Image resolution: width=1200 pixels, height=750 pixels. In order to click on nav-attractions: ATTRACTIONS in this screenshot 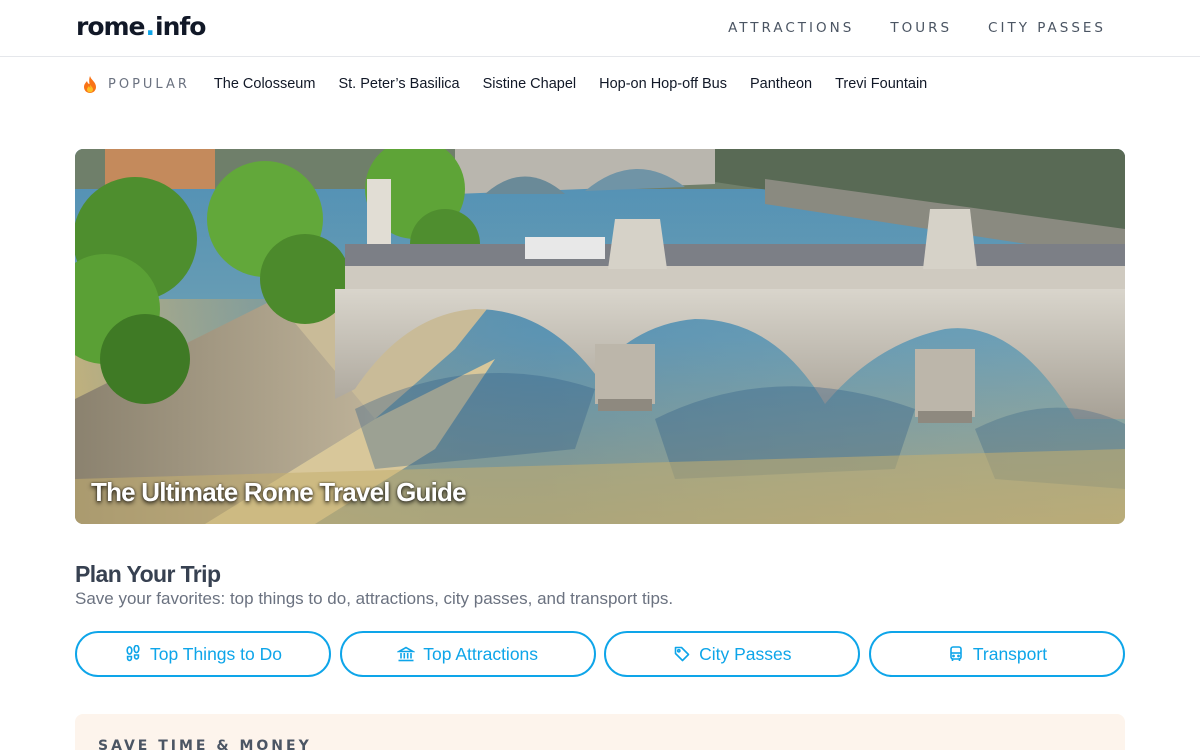, I will do `click(791, 28)`.